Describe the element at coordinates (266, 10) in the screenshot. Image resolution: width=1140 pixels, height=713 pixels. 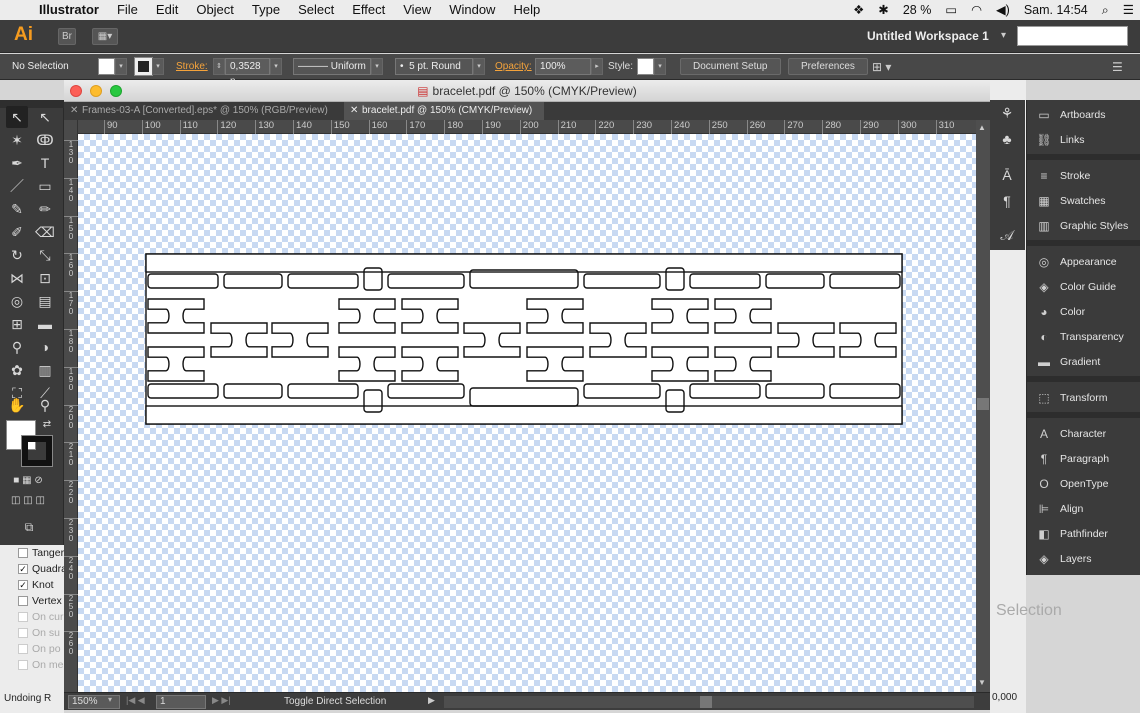
I see `menu-type: Type` at that location.